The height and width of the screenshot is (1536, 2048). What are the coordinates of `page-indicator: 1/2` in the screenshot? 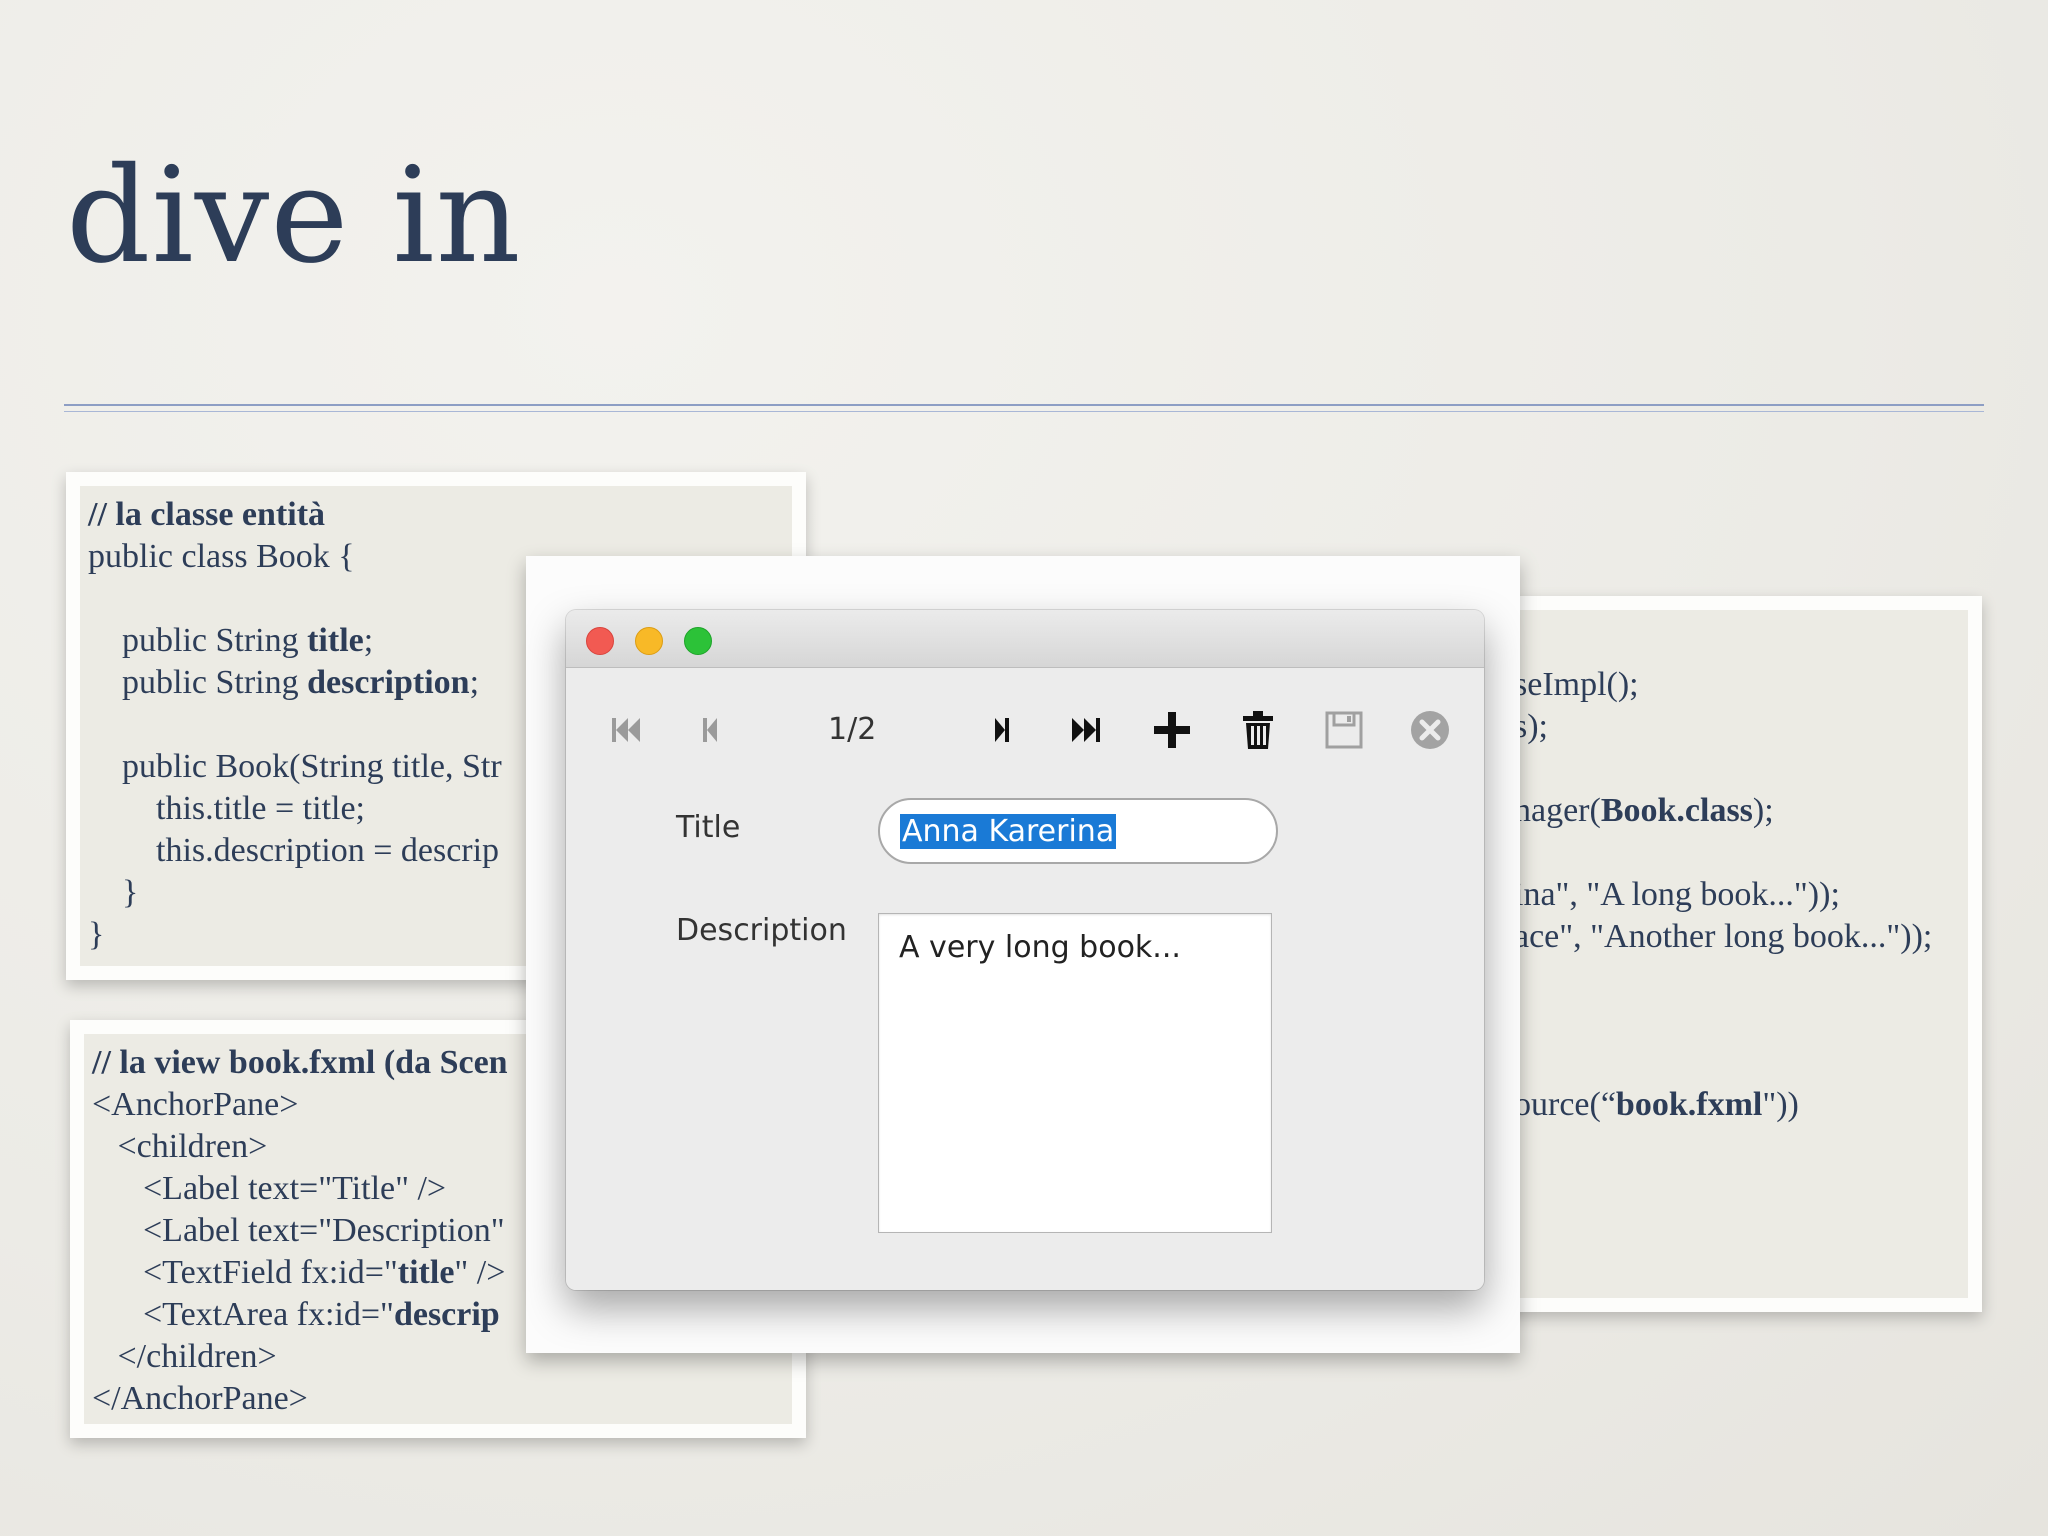 It's located at (852, 729).